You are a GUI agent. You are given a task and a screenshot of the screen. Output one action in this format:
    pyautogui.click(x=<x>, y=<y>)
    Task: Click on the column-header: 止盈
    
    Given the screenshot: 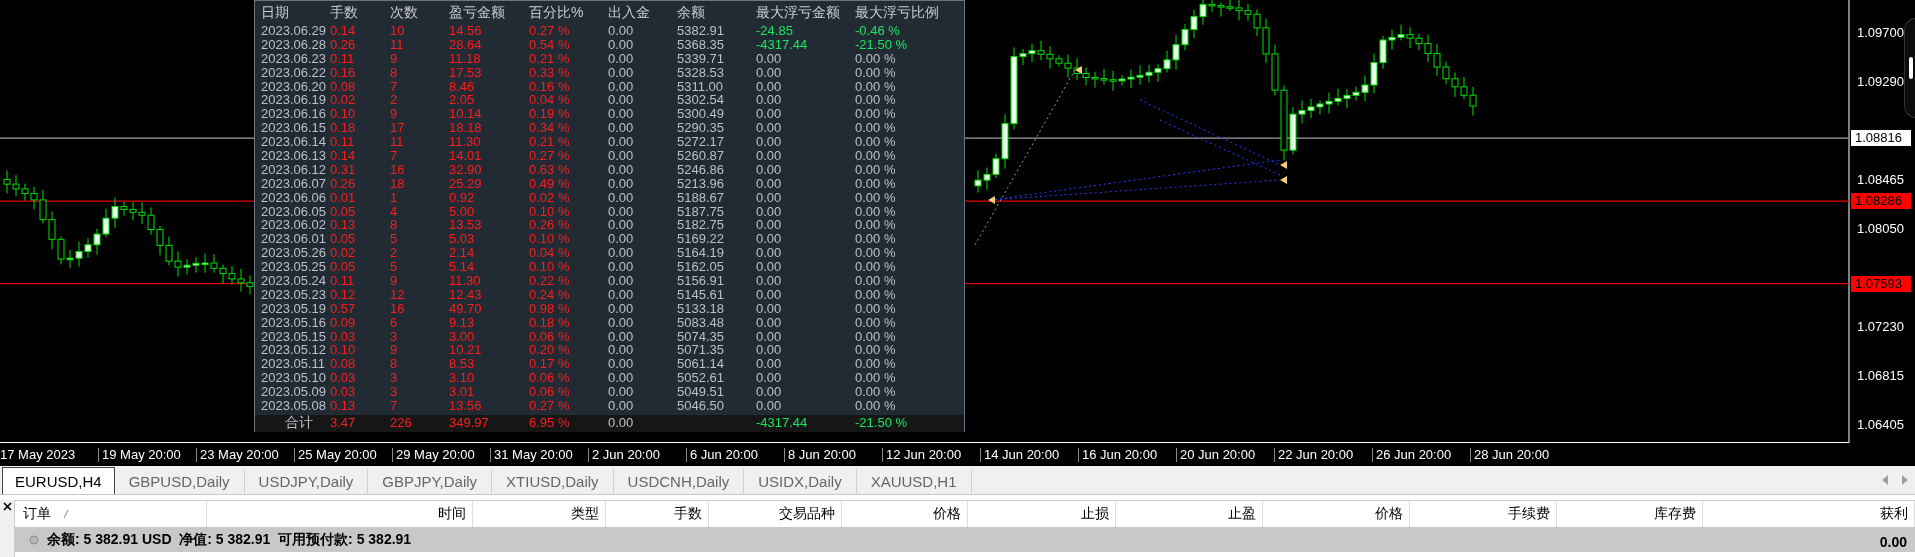 What is the action you would take?
    pyautogui.click(x=1242, y=514)
    